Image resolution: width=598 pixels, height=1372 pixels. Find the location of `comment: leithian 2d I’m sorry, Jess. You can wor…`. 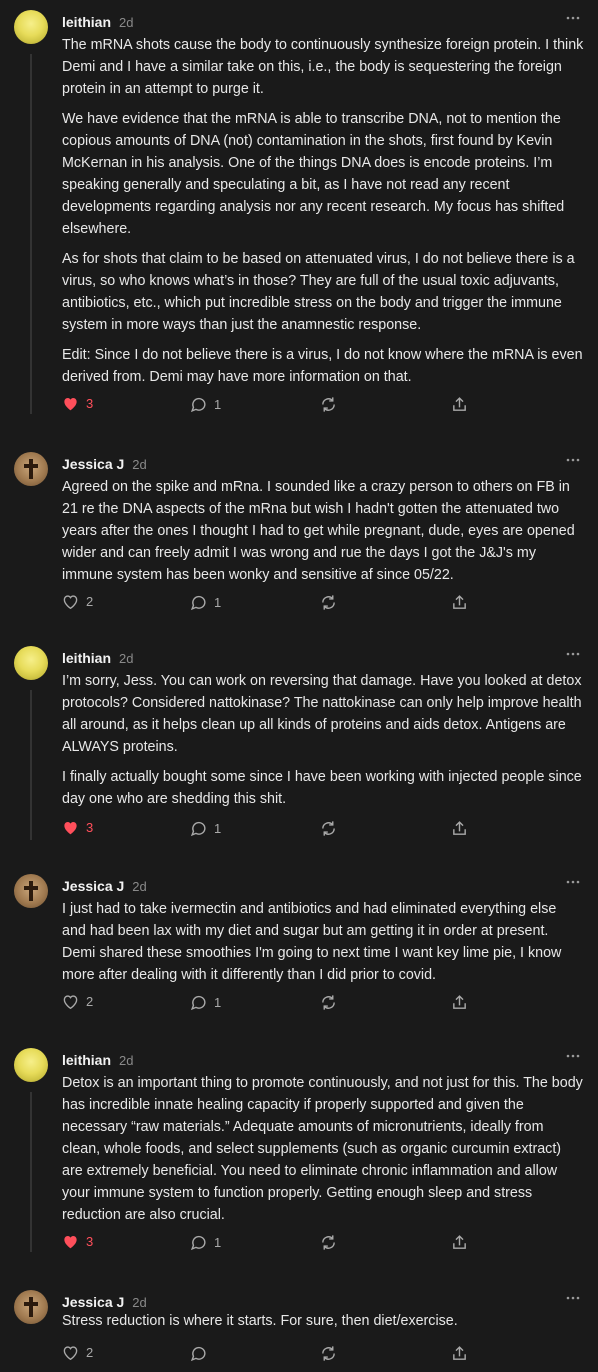

comment: leithian 2d I’m sorry, Jess. You can wor… is located at coordinates (299, 746).